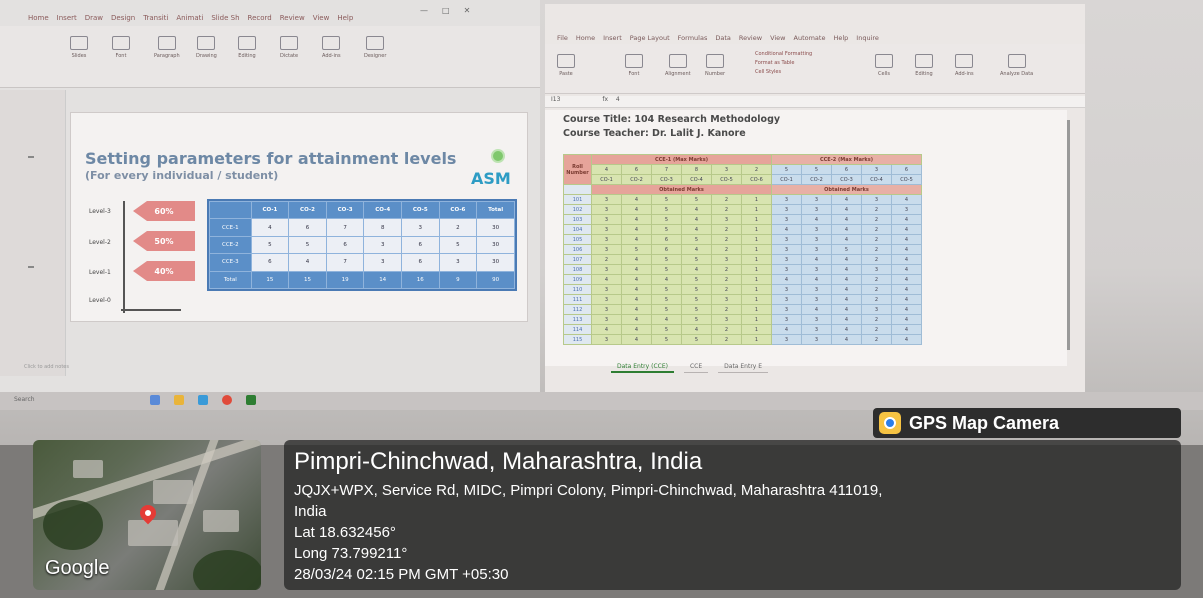  I want to click on excel-taskbar-icon, so click(251, 400).